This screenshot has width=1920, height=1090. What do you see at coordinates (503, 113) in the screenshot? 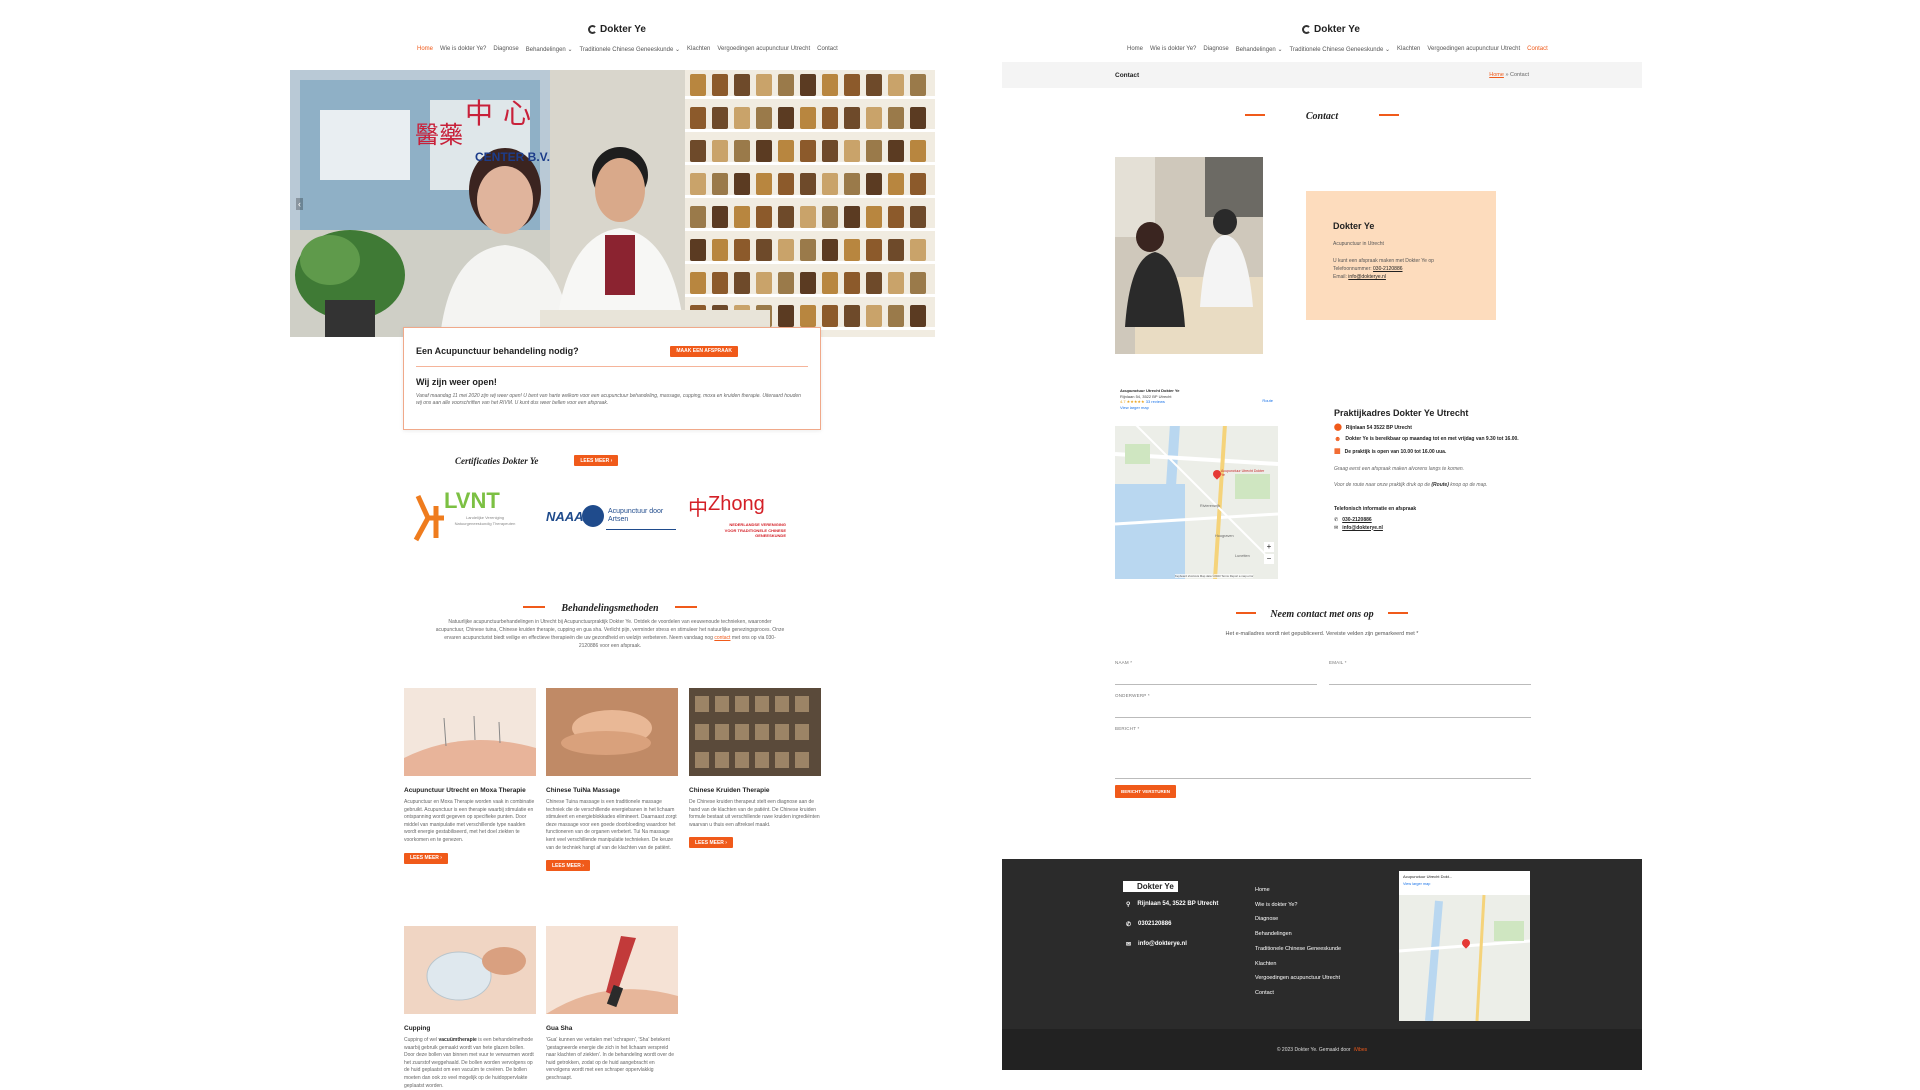
I see `hero-sign-1: 中心` at bounding box center [503, 113].